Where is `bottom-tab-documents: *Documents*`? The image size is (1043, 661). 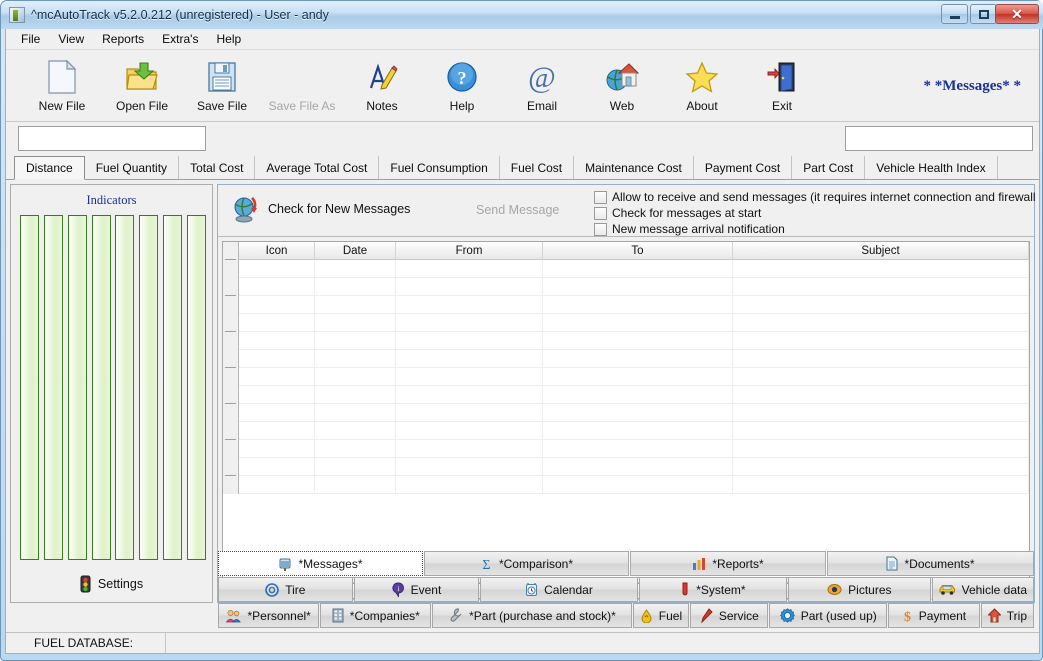 bottom-tab-documents: *Documents* is located at coordinates (930, 563).